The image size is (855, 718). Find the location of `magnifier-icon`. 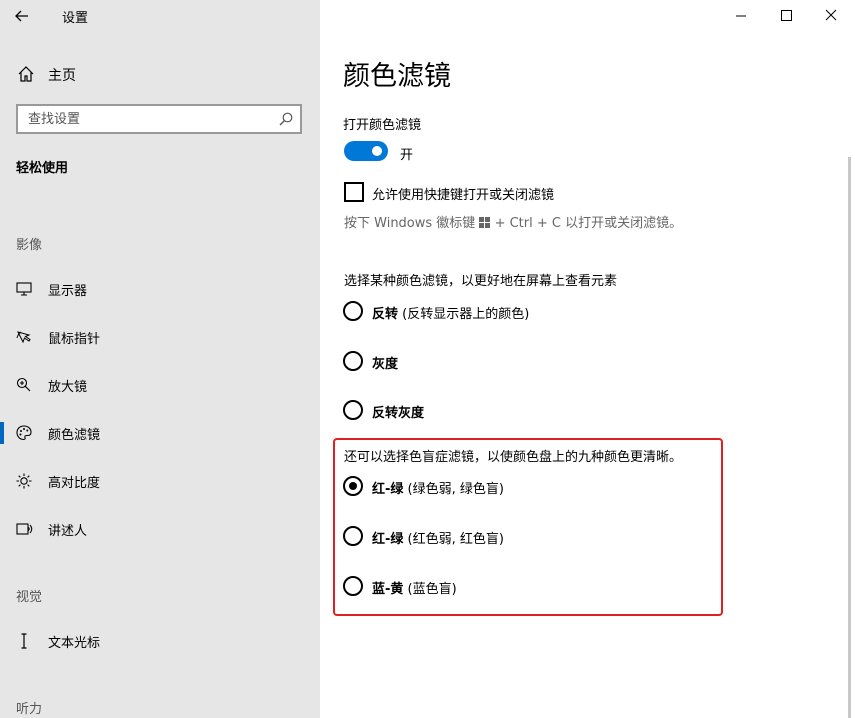

magnifier-icon is located at coordinates (23, 384).